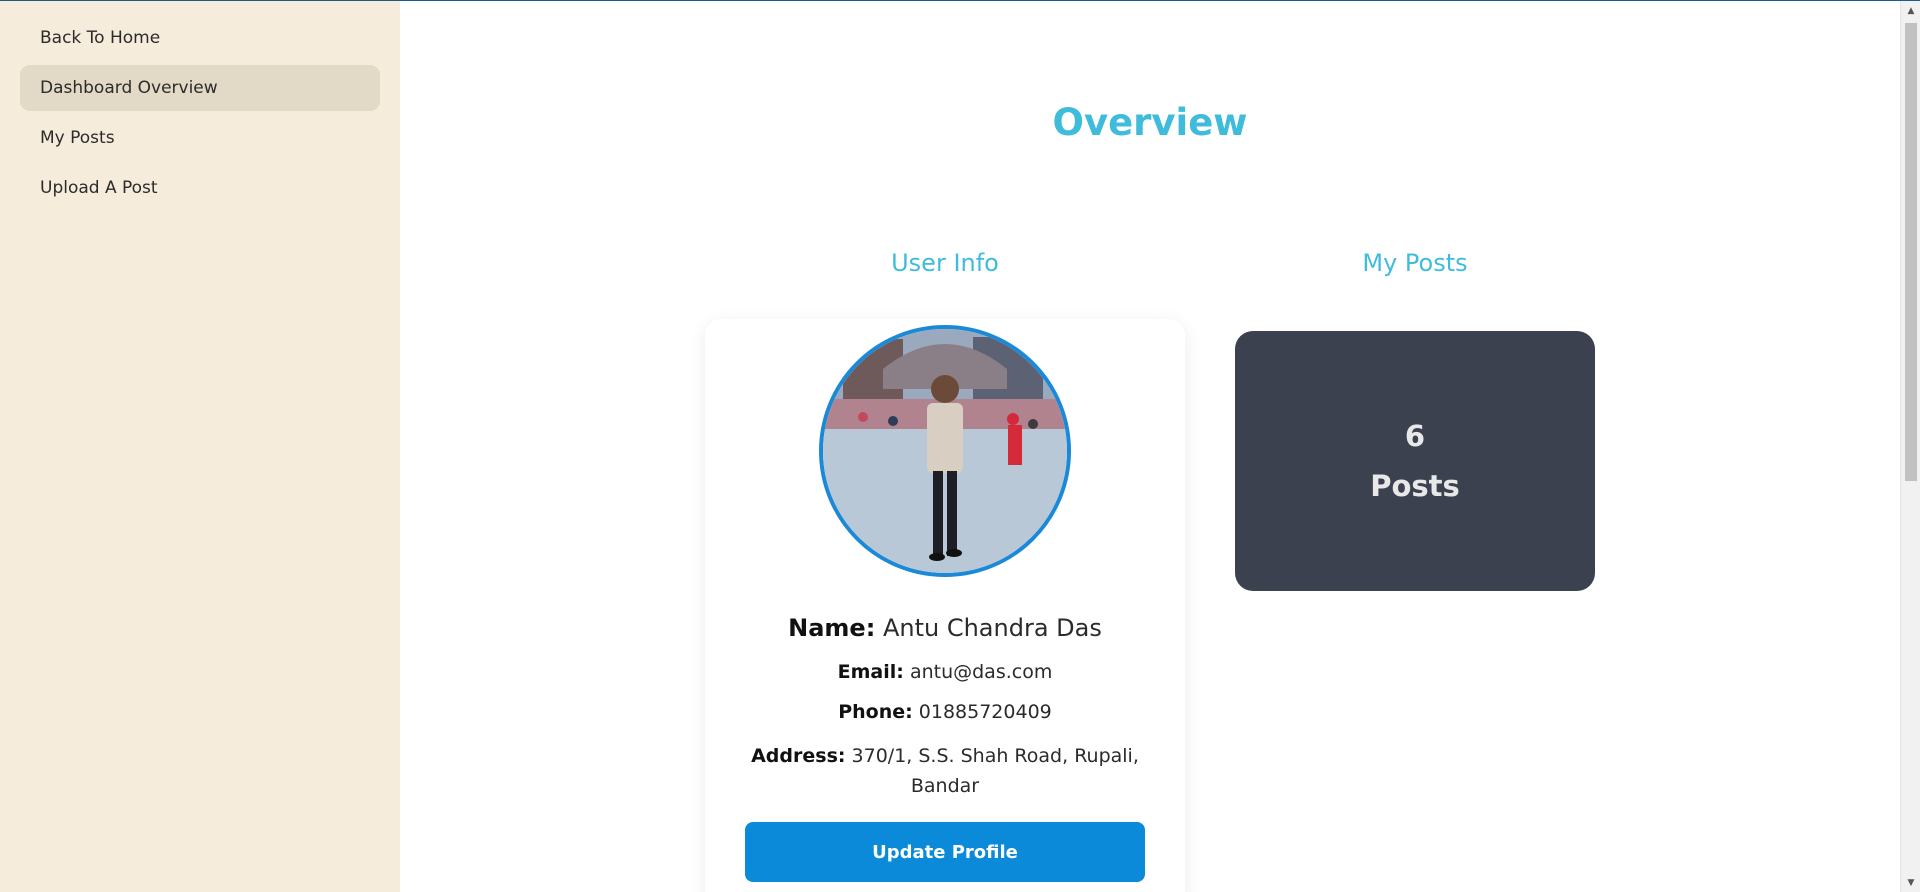  I want to click on sidebar-item-my-posts: My Posts, so click(200, 138).